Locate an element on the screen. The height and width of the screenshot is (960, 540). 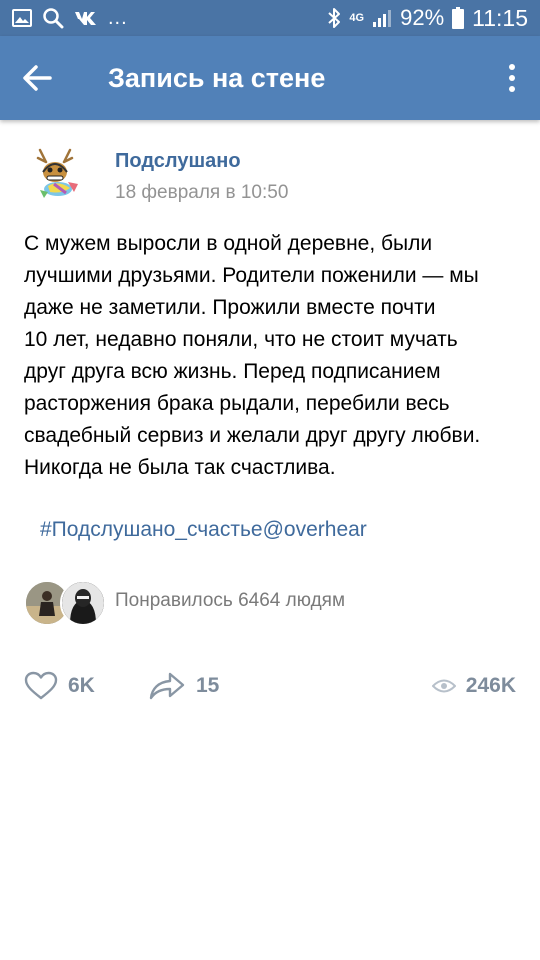
app-bar: Запись на стене is located at coordinates (270, 78).